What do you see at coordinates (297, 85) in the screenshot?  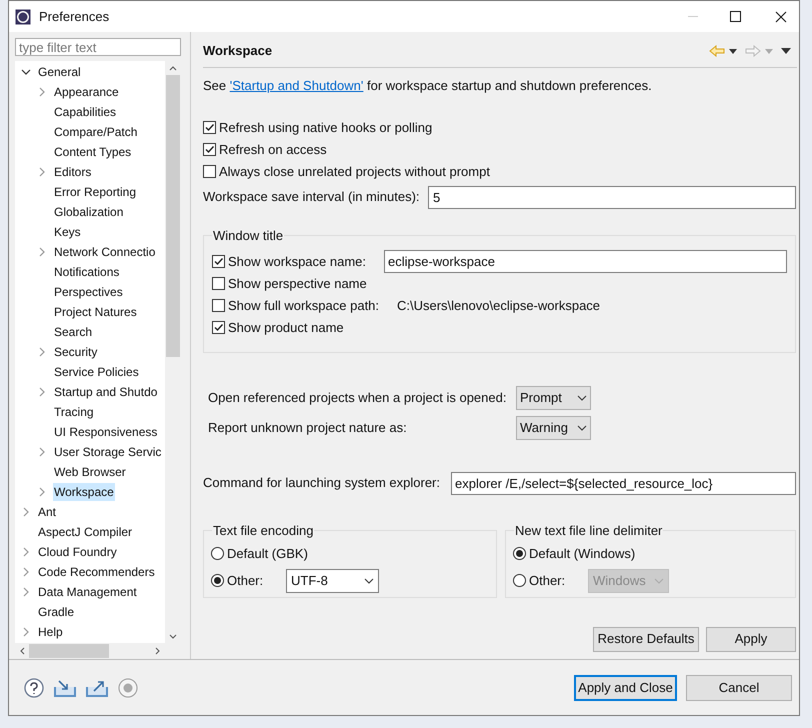 I see `startup-link: 'Startup and Shutdown'` at bounding box center [297, 85].